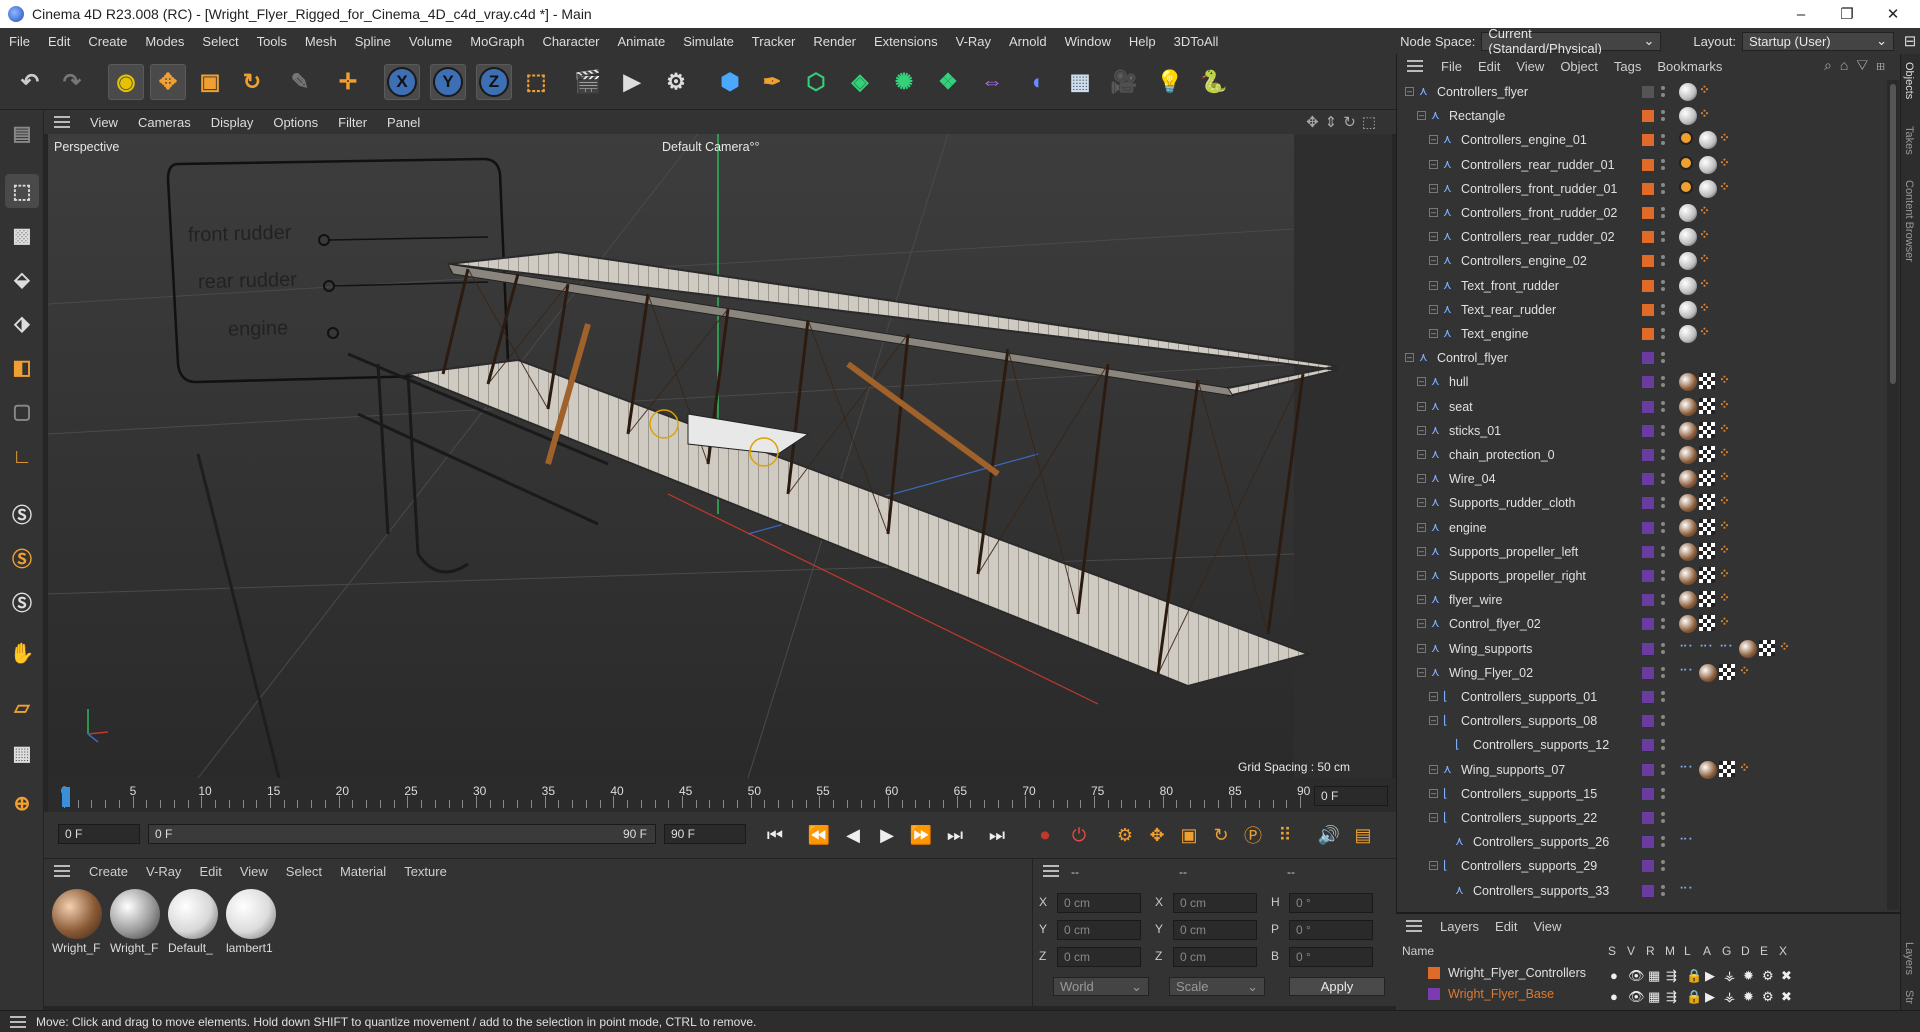 This screenshot has height=1032, width=1920. What do you see at coordinates (497, 41) in the screenshot?
I see `menu-mograph: MoGraph` at bounding box center [497, 41].